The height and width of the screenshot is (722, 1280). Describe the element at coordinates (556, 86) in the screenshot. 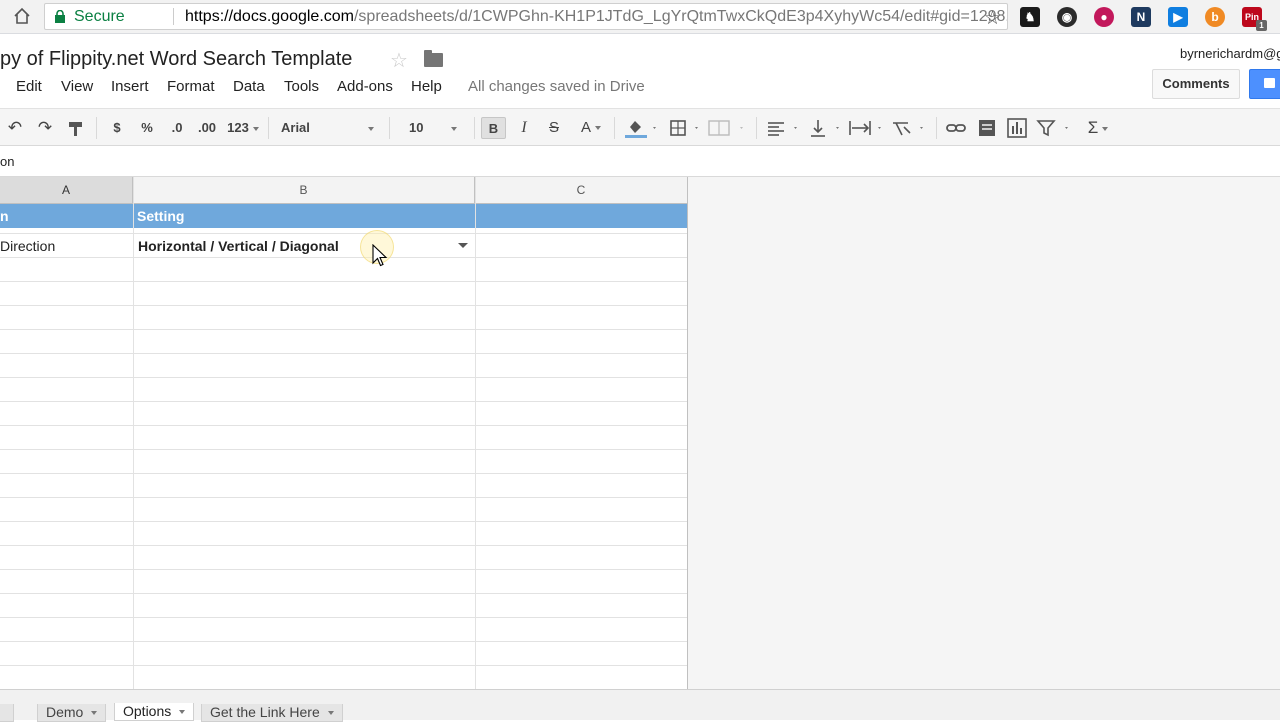

I see `save-status: All changes saved in Drive` at that location.